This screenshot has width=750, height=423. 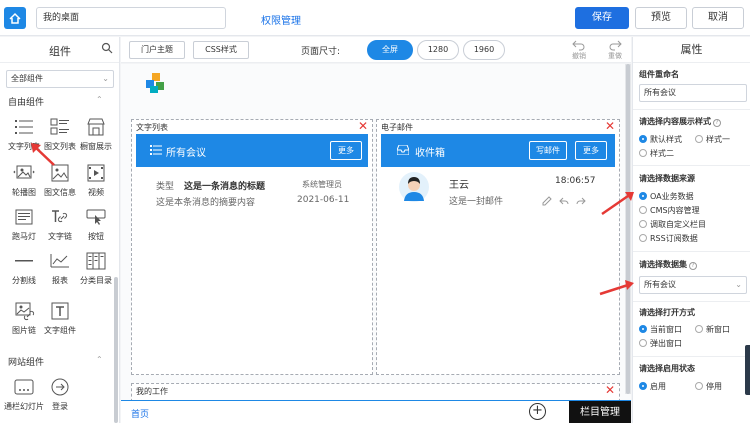 What do you see at coordinates (140, 413) in the screenshot?
I see `tab-home: 首页` at bounding box center [140, 413].